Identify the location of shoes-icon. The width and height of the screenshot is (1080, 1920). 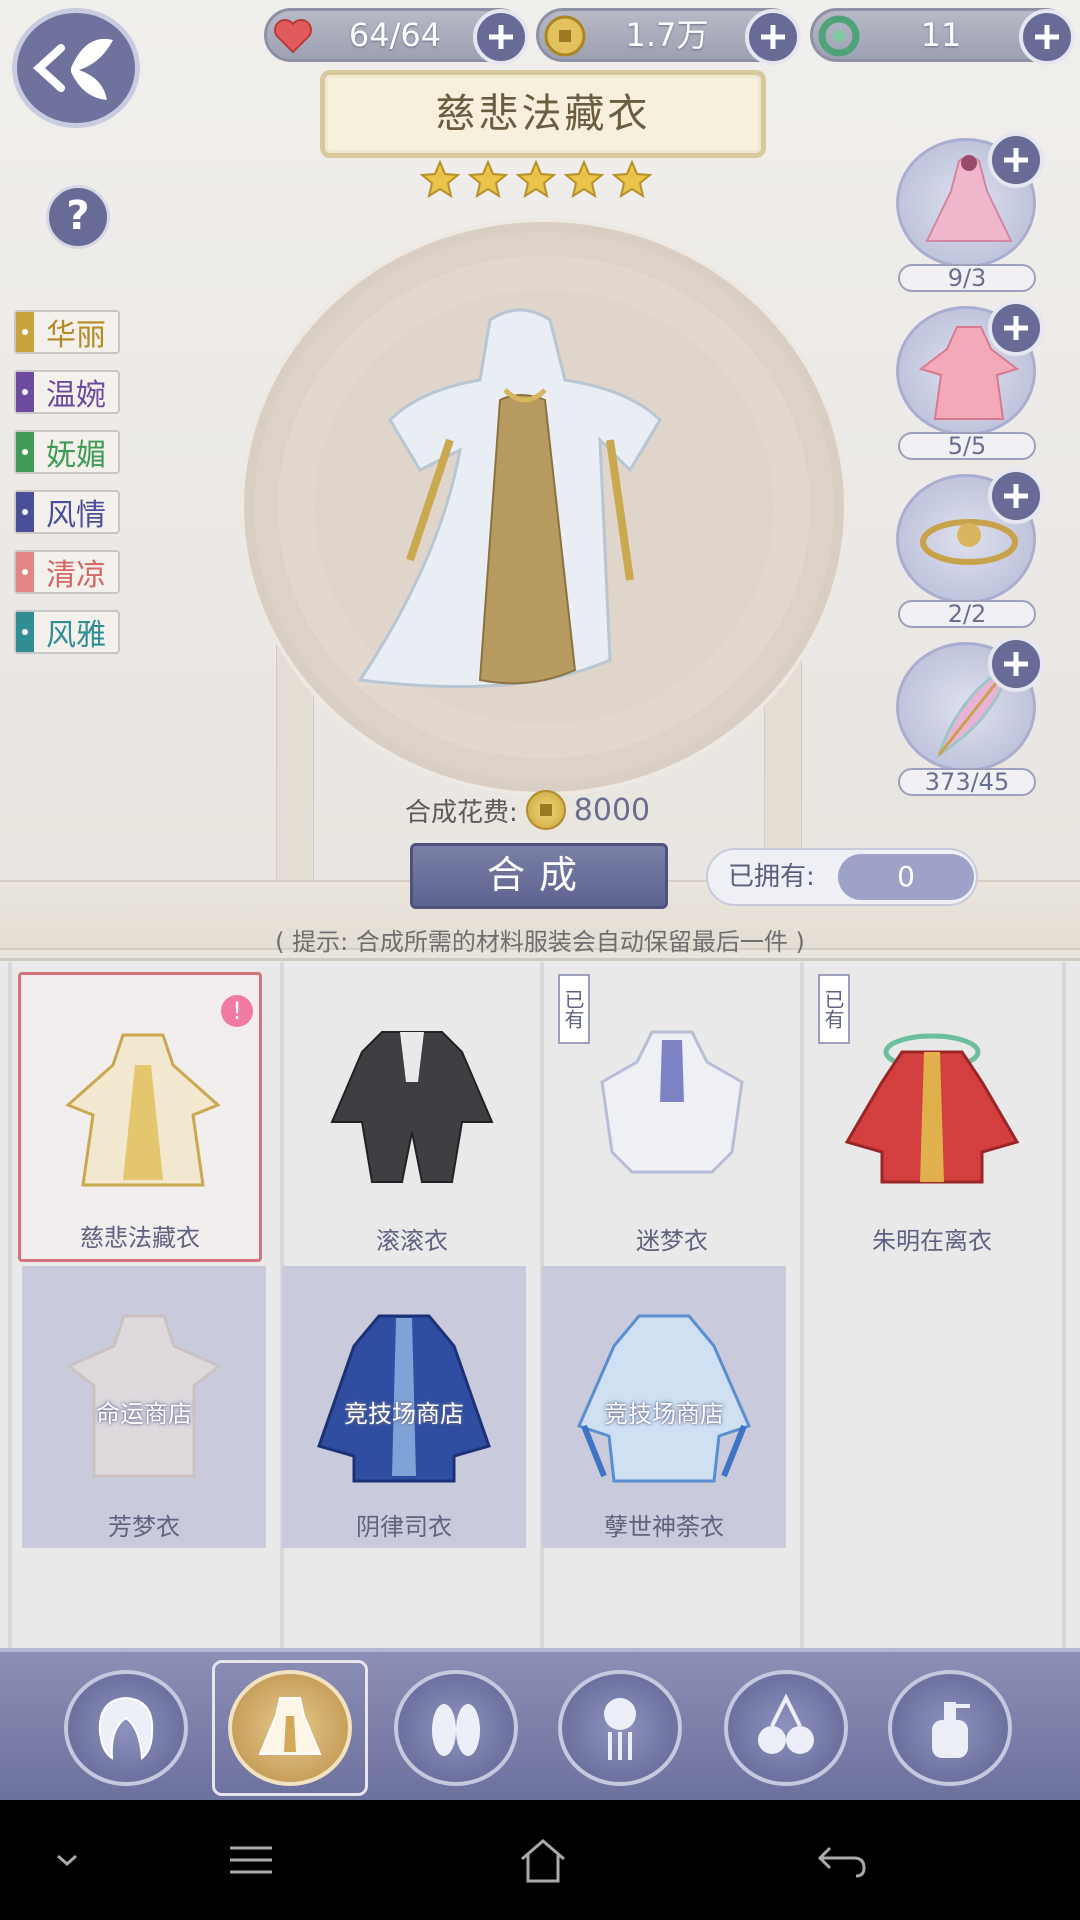
(456, 1730).